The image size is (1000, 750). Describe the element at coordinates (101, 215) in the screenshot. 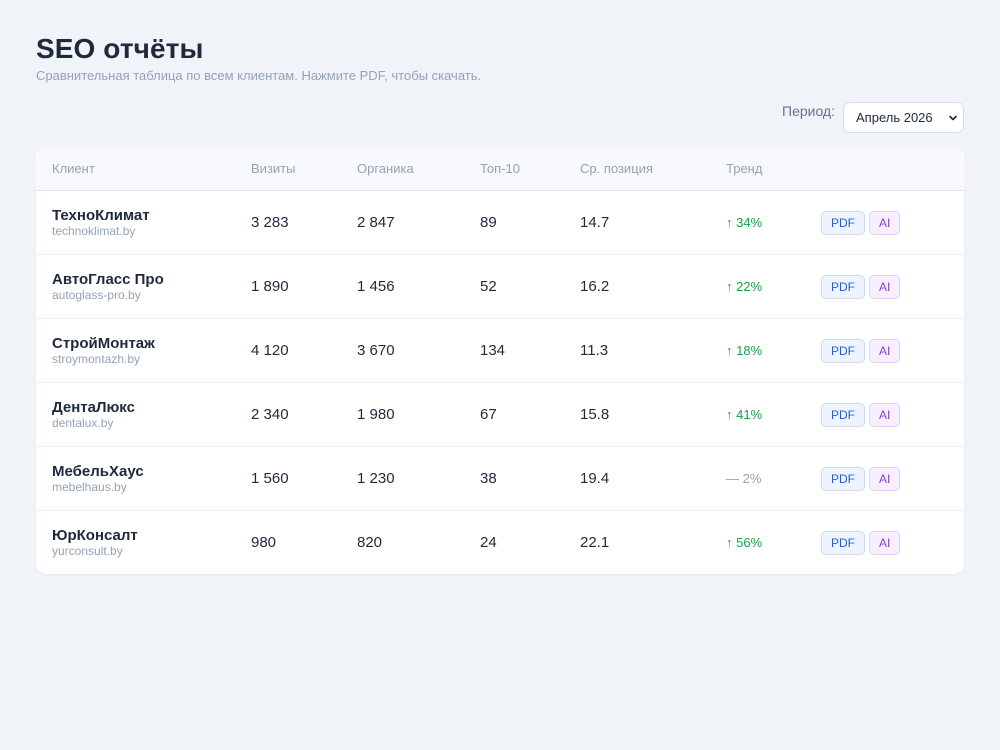

I see `client-name: ТехноКлимат` at that location.